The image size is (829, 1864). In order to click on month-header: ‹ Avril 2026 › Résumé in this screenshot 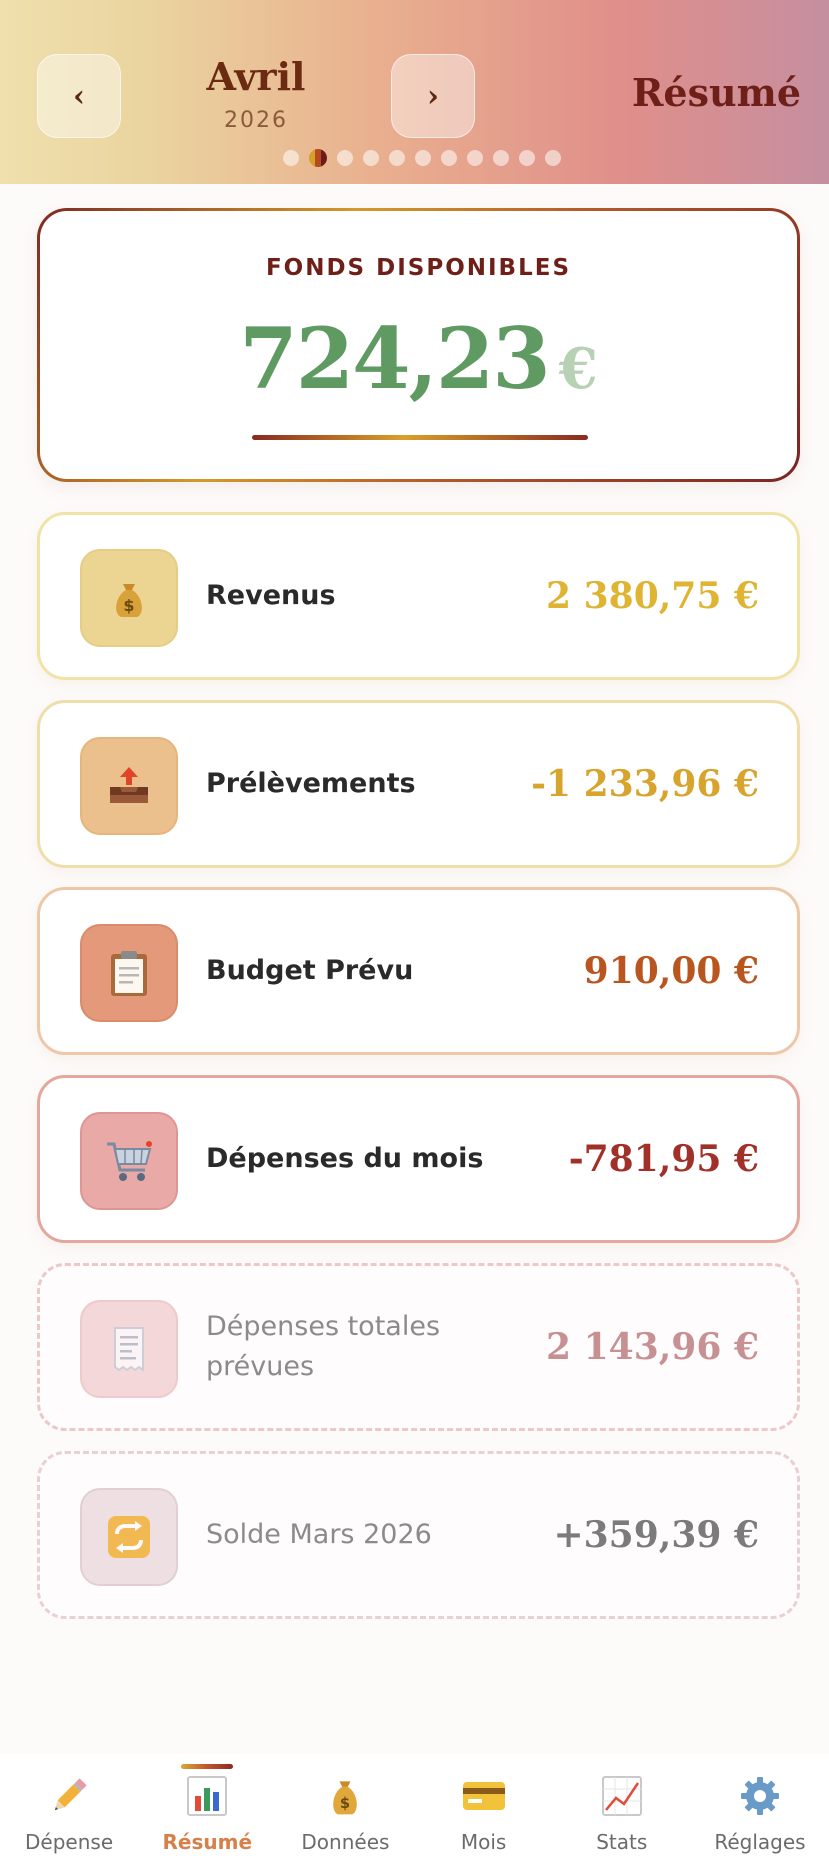, I will do `click(414, 92)`.